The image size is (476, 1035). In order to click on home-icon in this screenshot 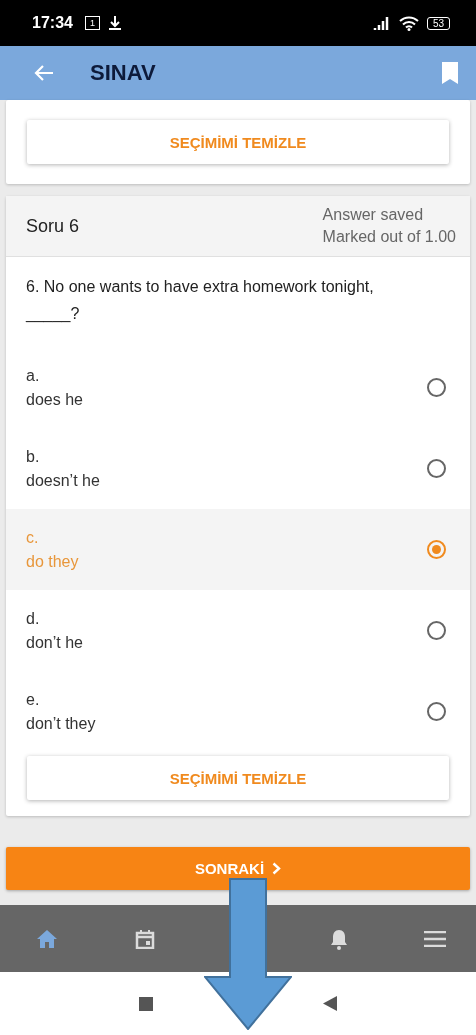, I will do `click(47, 938)`.